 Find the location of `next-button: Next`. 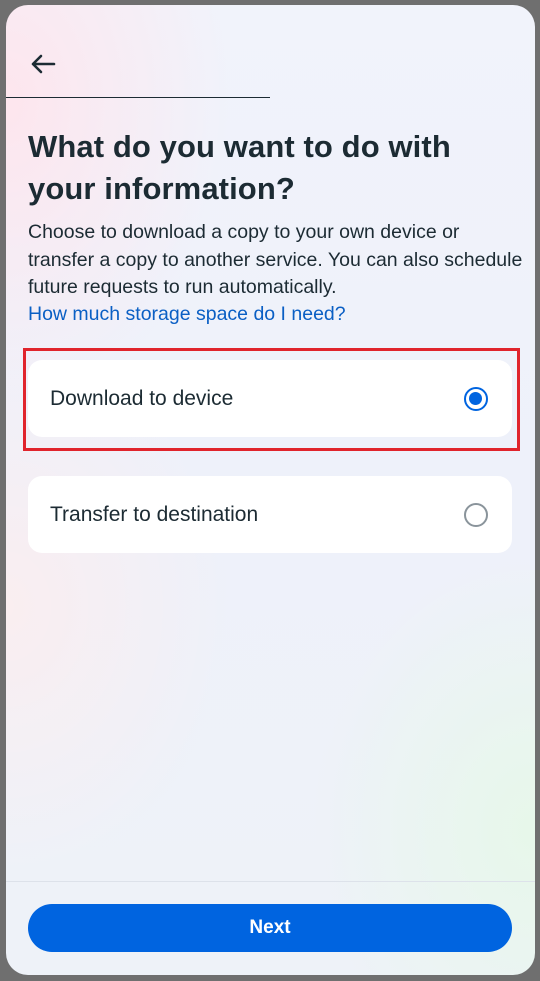

next-button: Next is located at coordinates (270, 928).